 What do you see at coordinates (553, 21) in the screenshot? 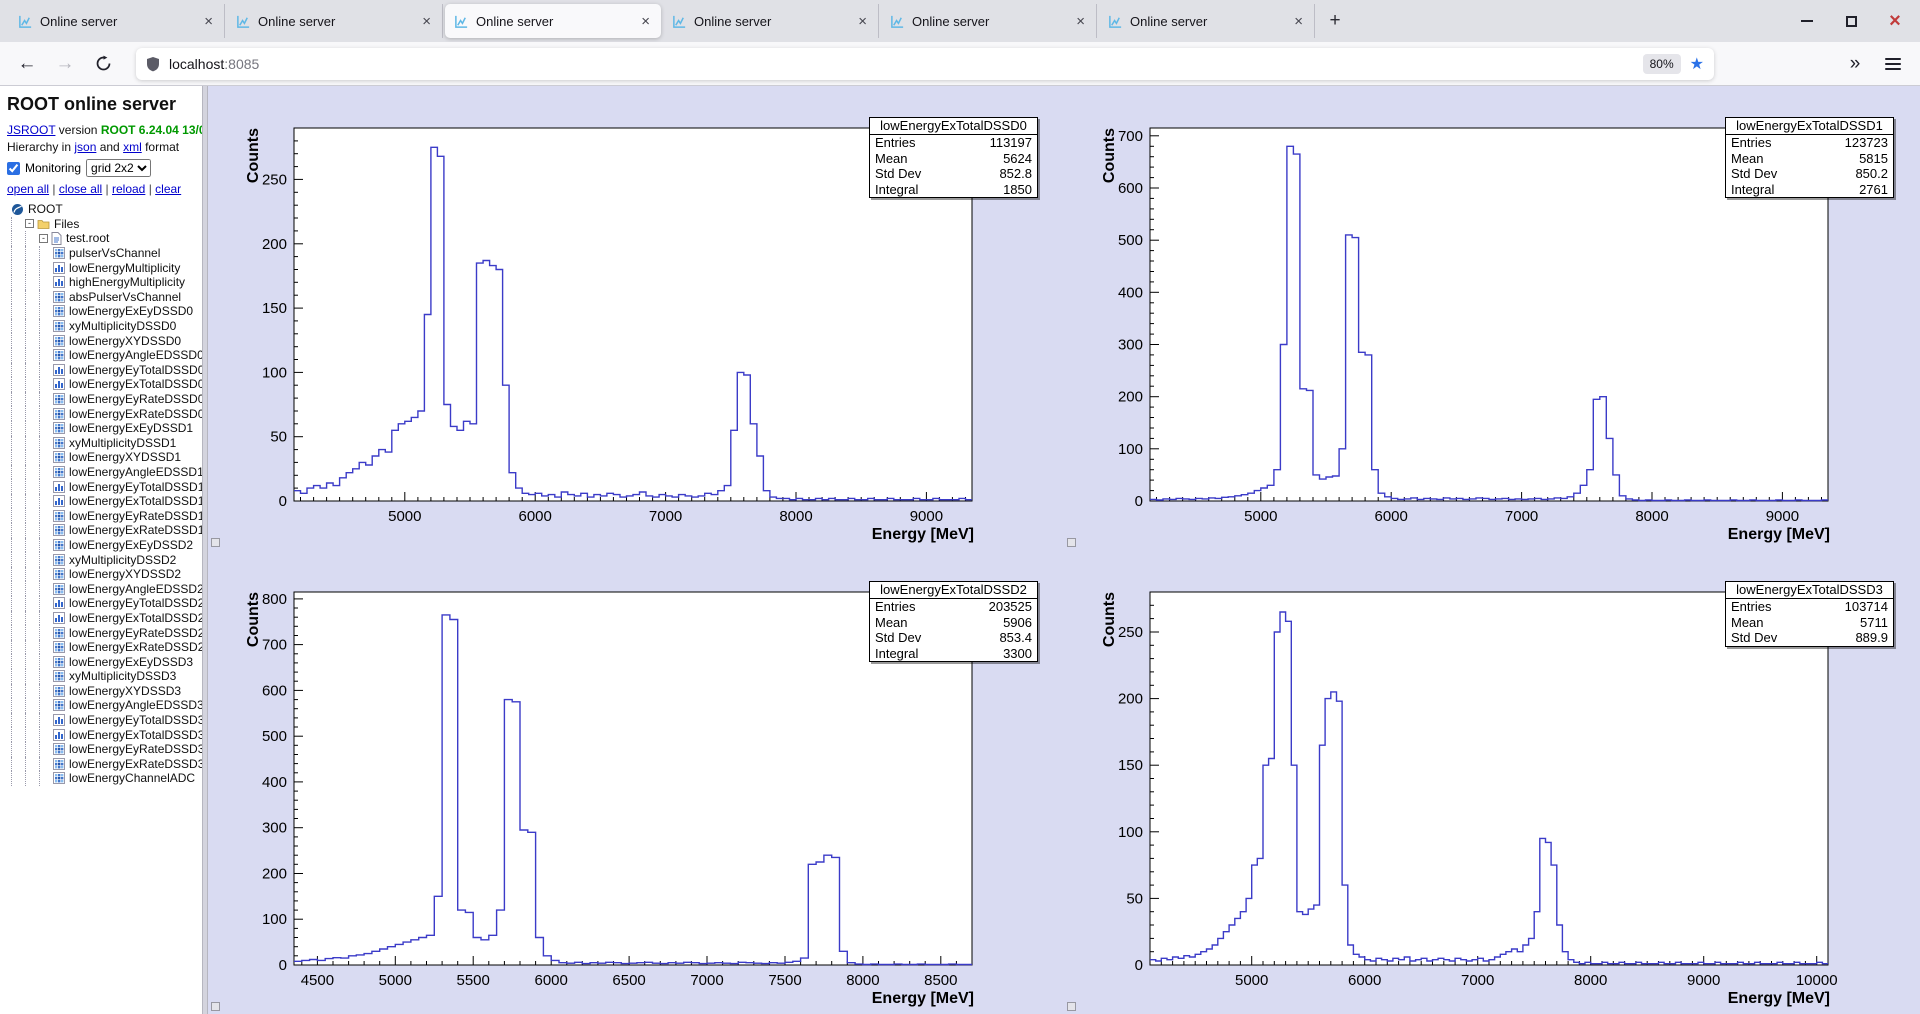
I see `tab-online-server-2: Online server ×` at bounding box center [553, 21].